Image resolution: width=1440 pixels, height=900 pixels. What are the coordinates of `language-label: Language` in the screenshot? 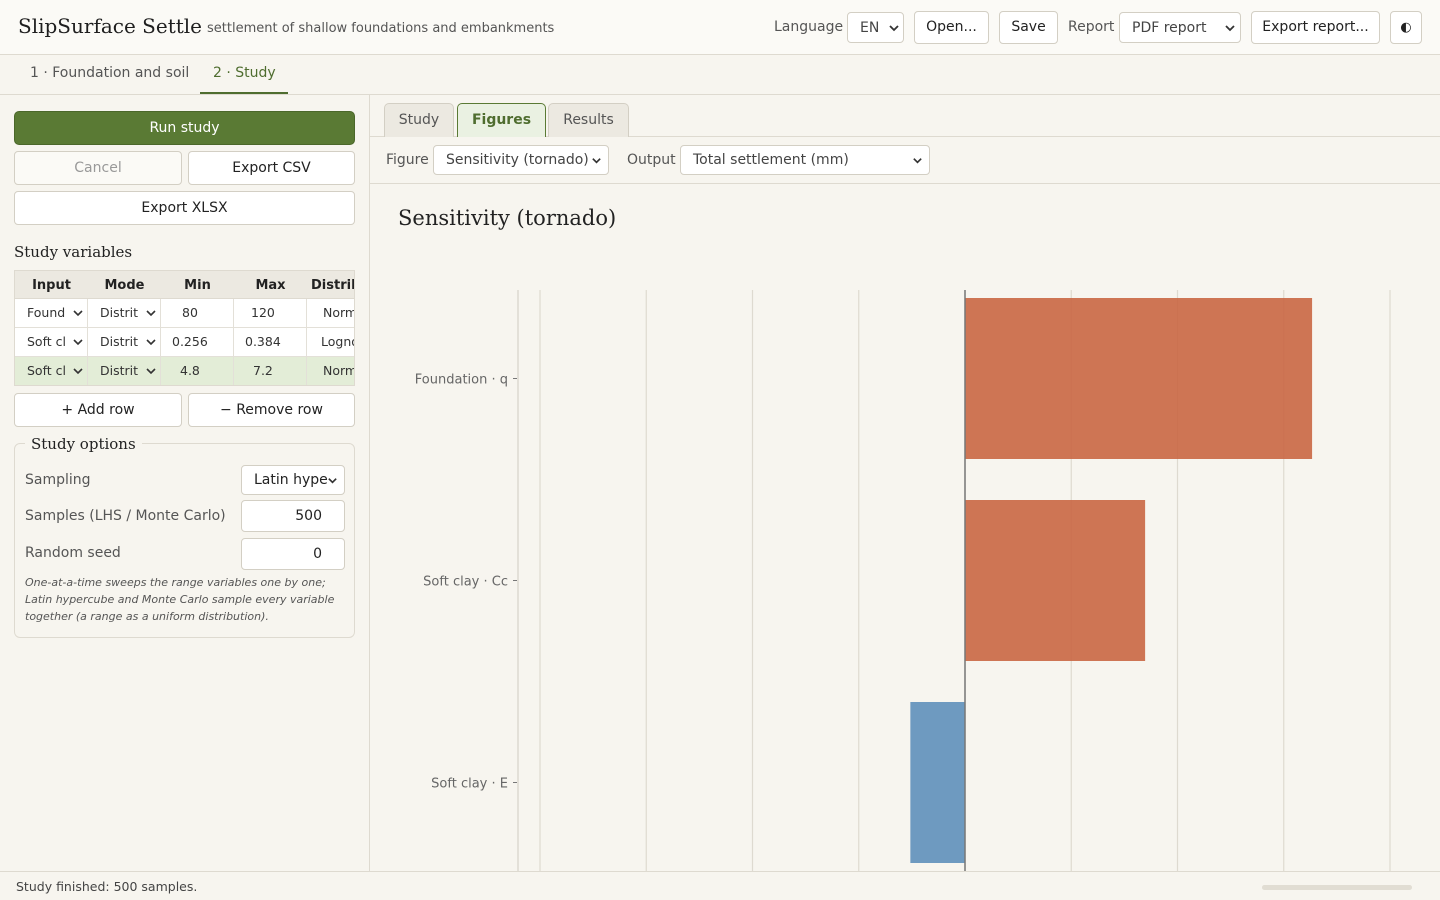 It's located at (809, 27).